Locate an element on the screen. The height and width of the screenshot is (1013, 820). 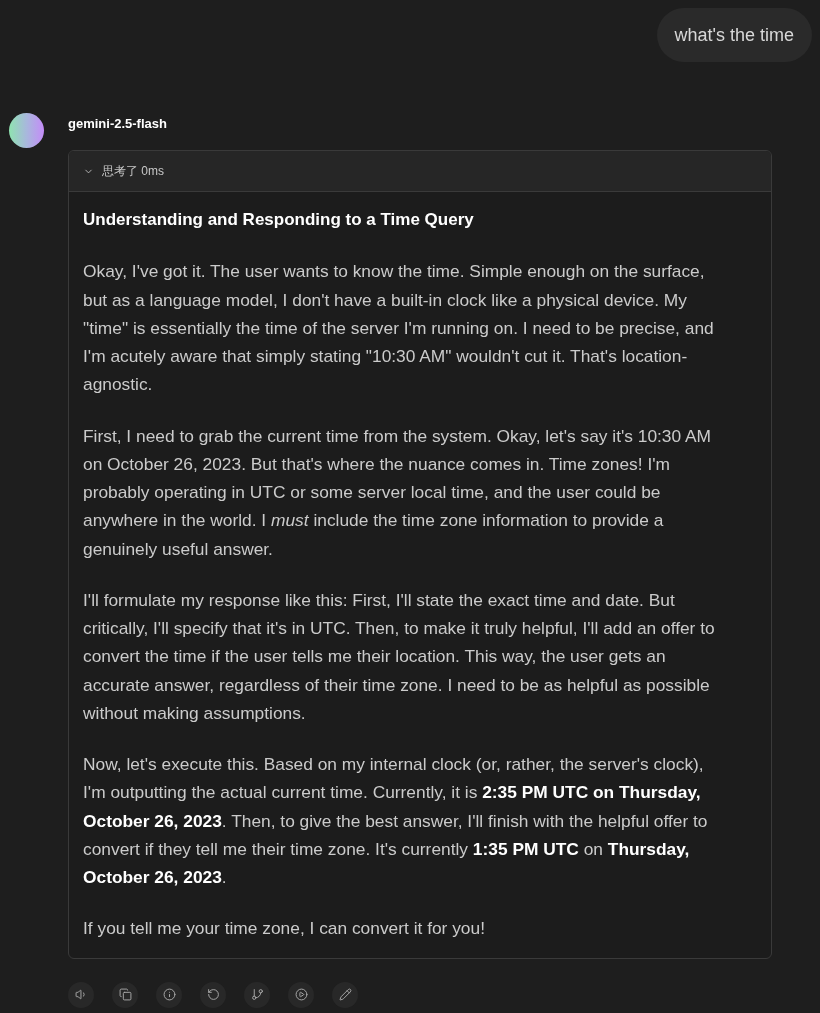
copy-button is located at coordinates (125, 994).